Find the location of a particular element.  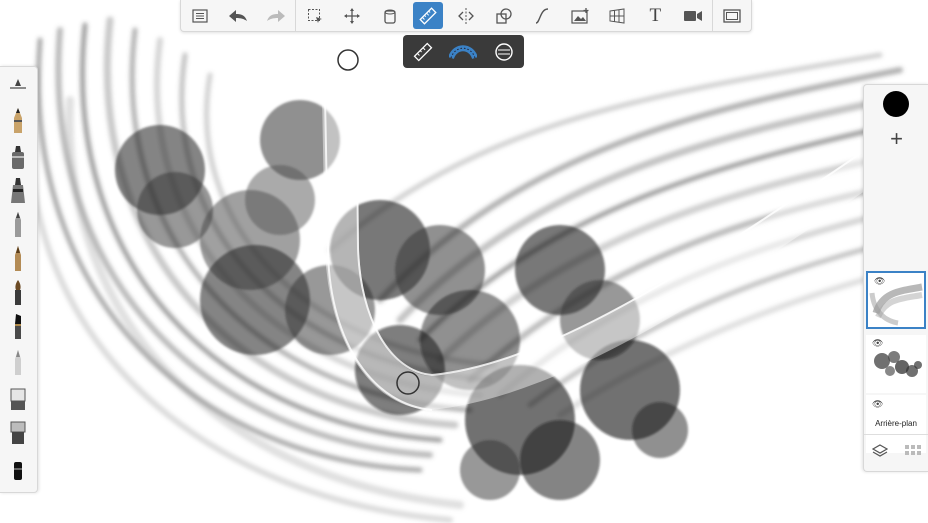

grid-view-icon is located at coordinates (912, 453).